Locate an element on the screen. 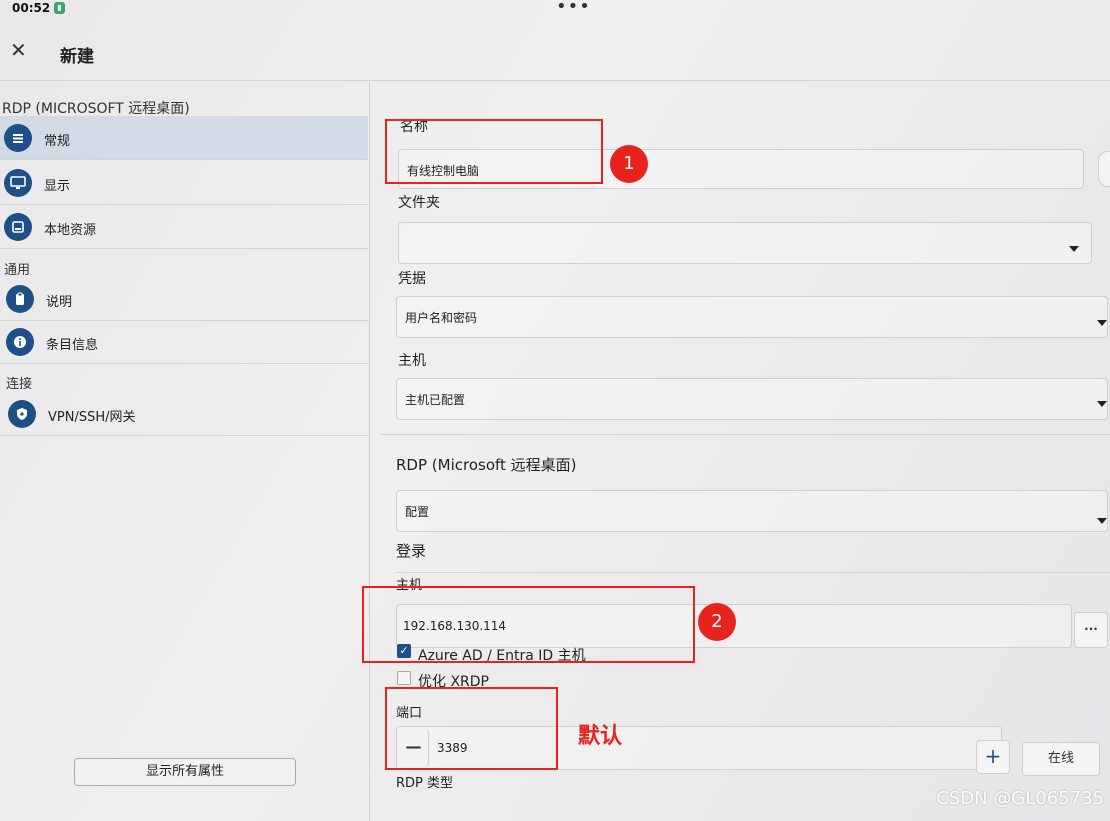 The height and width of the screenshot is (821, 1110). section-label-general: 通用 is located at coordinates (17, 270).